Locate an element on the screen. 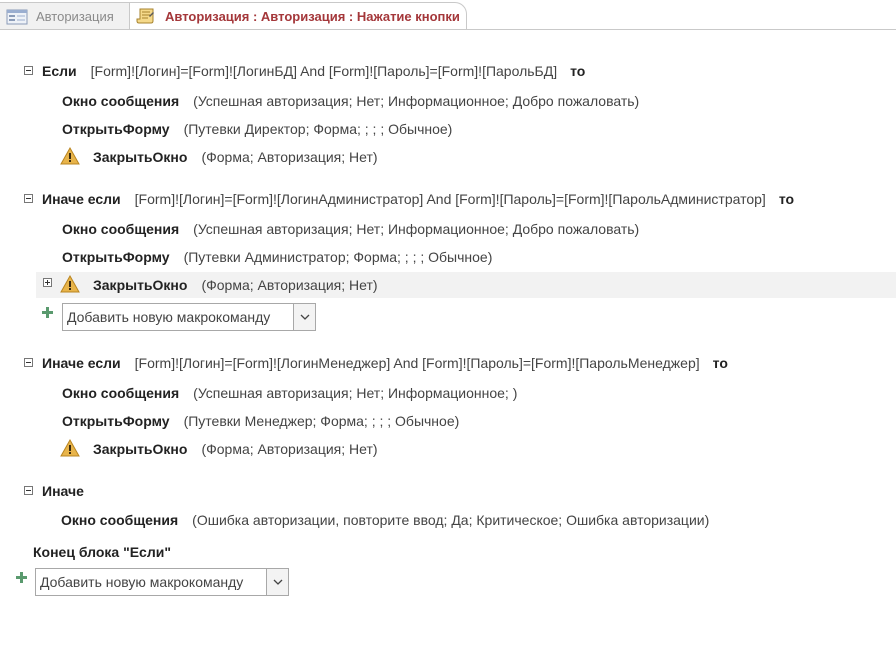 The image size is (896, 663). tab-divider is located at coordinates (448, 29).